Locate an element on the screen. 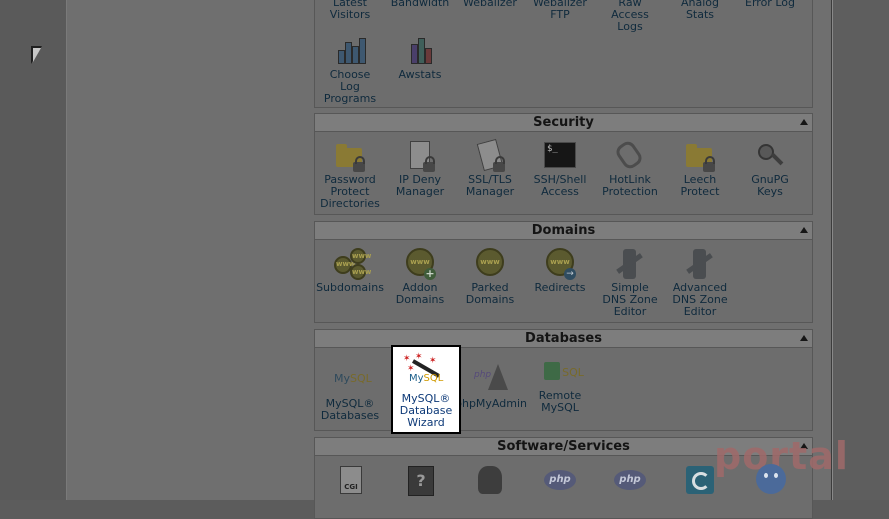  analog-stats-item: Analog Stats is located at coordinates (700, 10).